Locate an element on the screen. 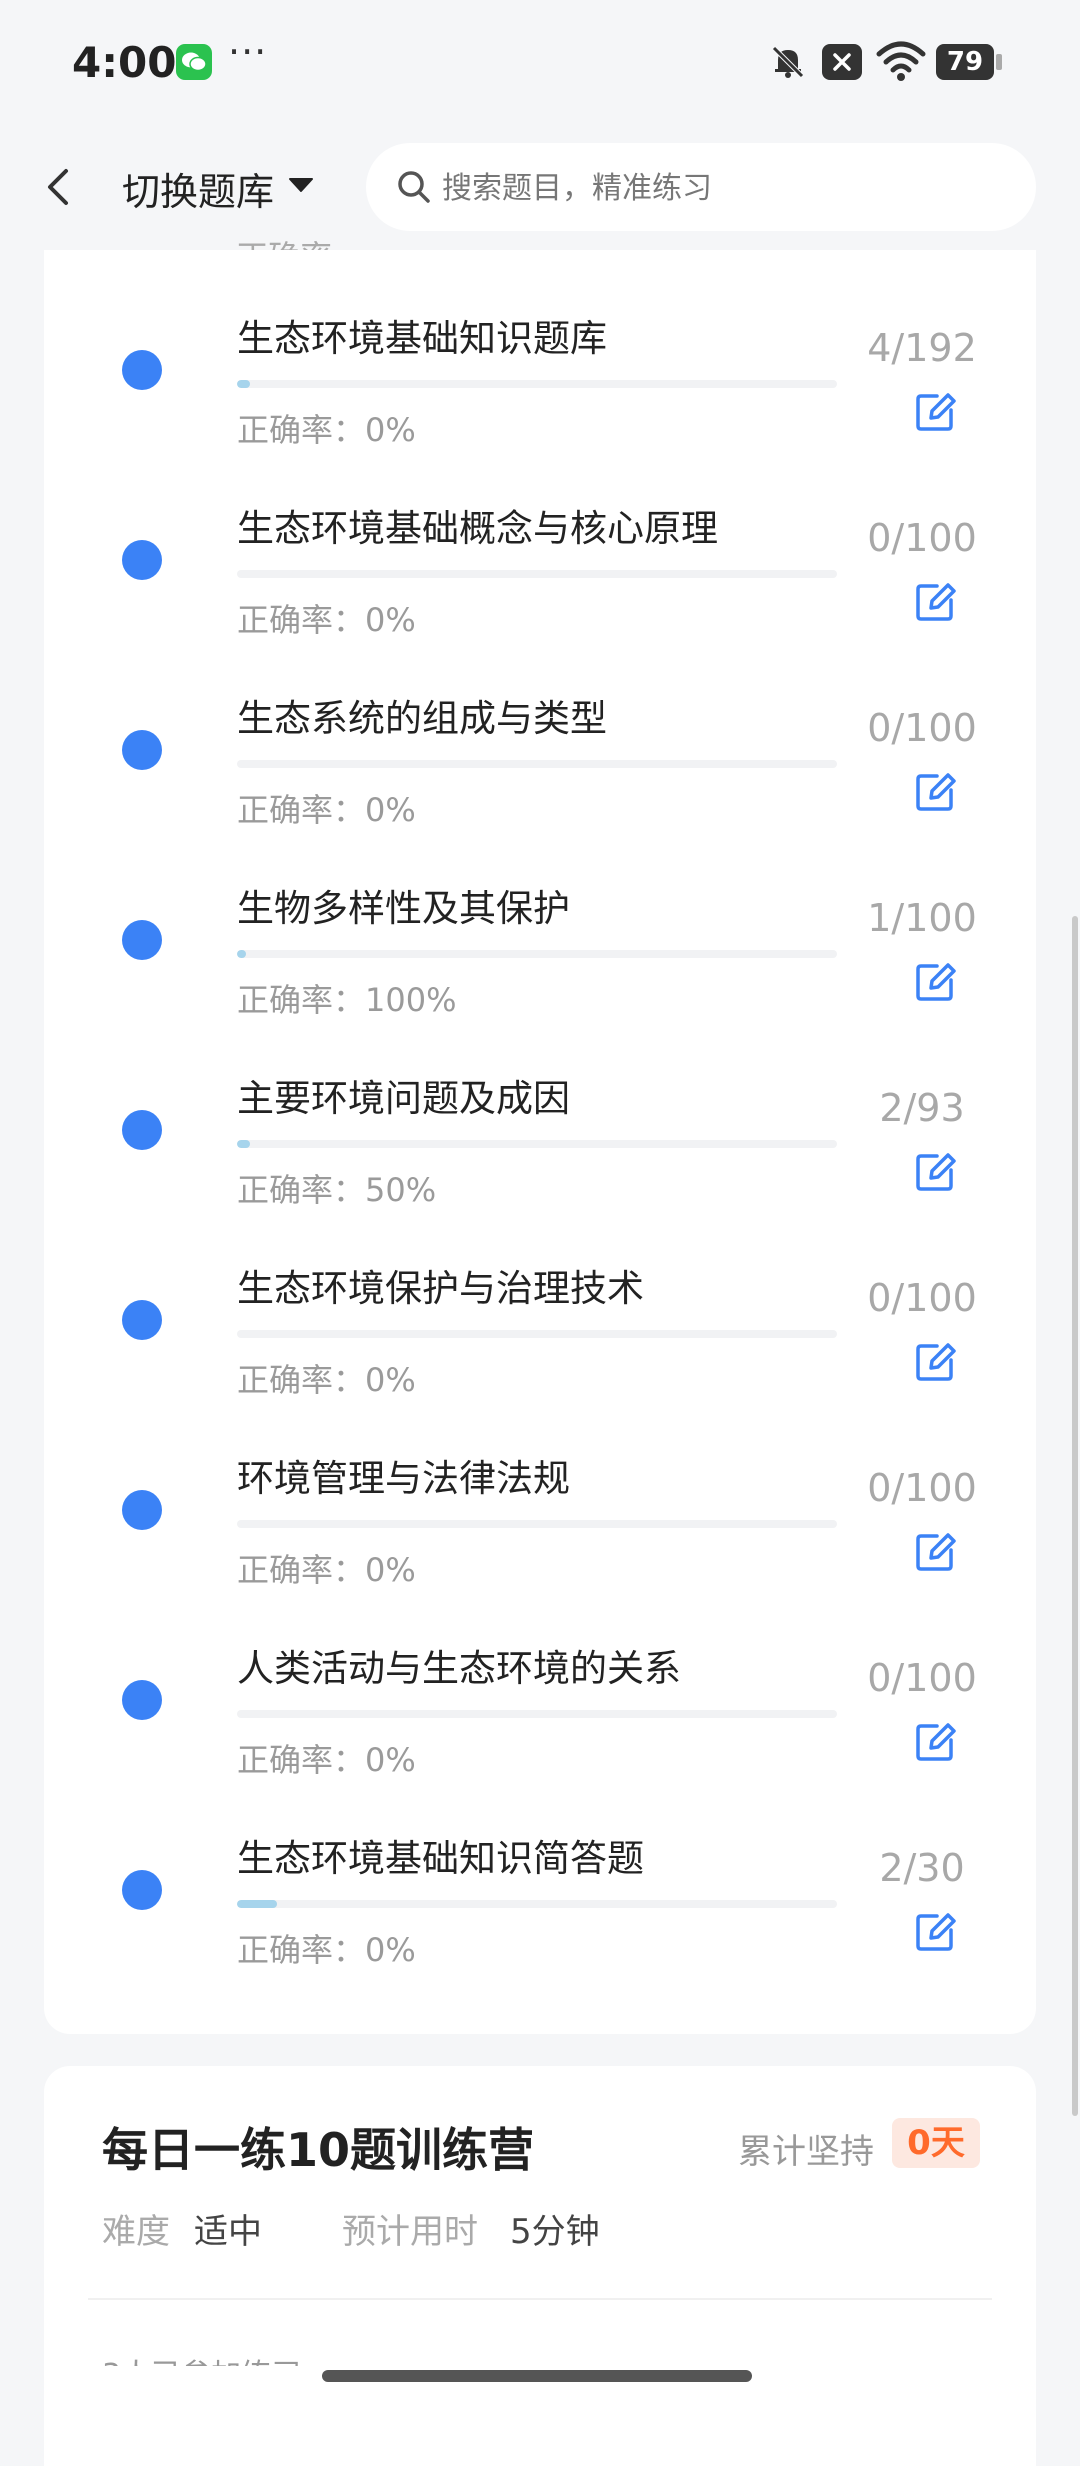 The height and width of the screenshot is (2466, 1080). streak-label: 累计坚持 is located at coordinates (806, 2152).